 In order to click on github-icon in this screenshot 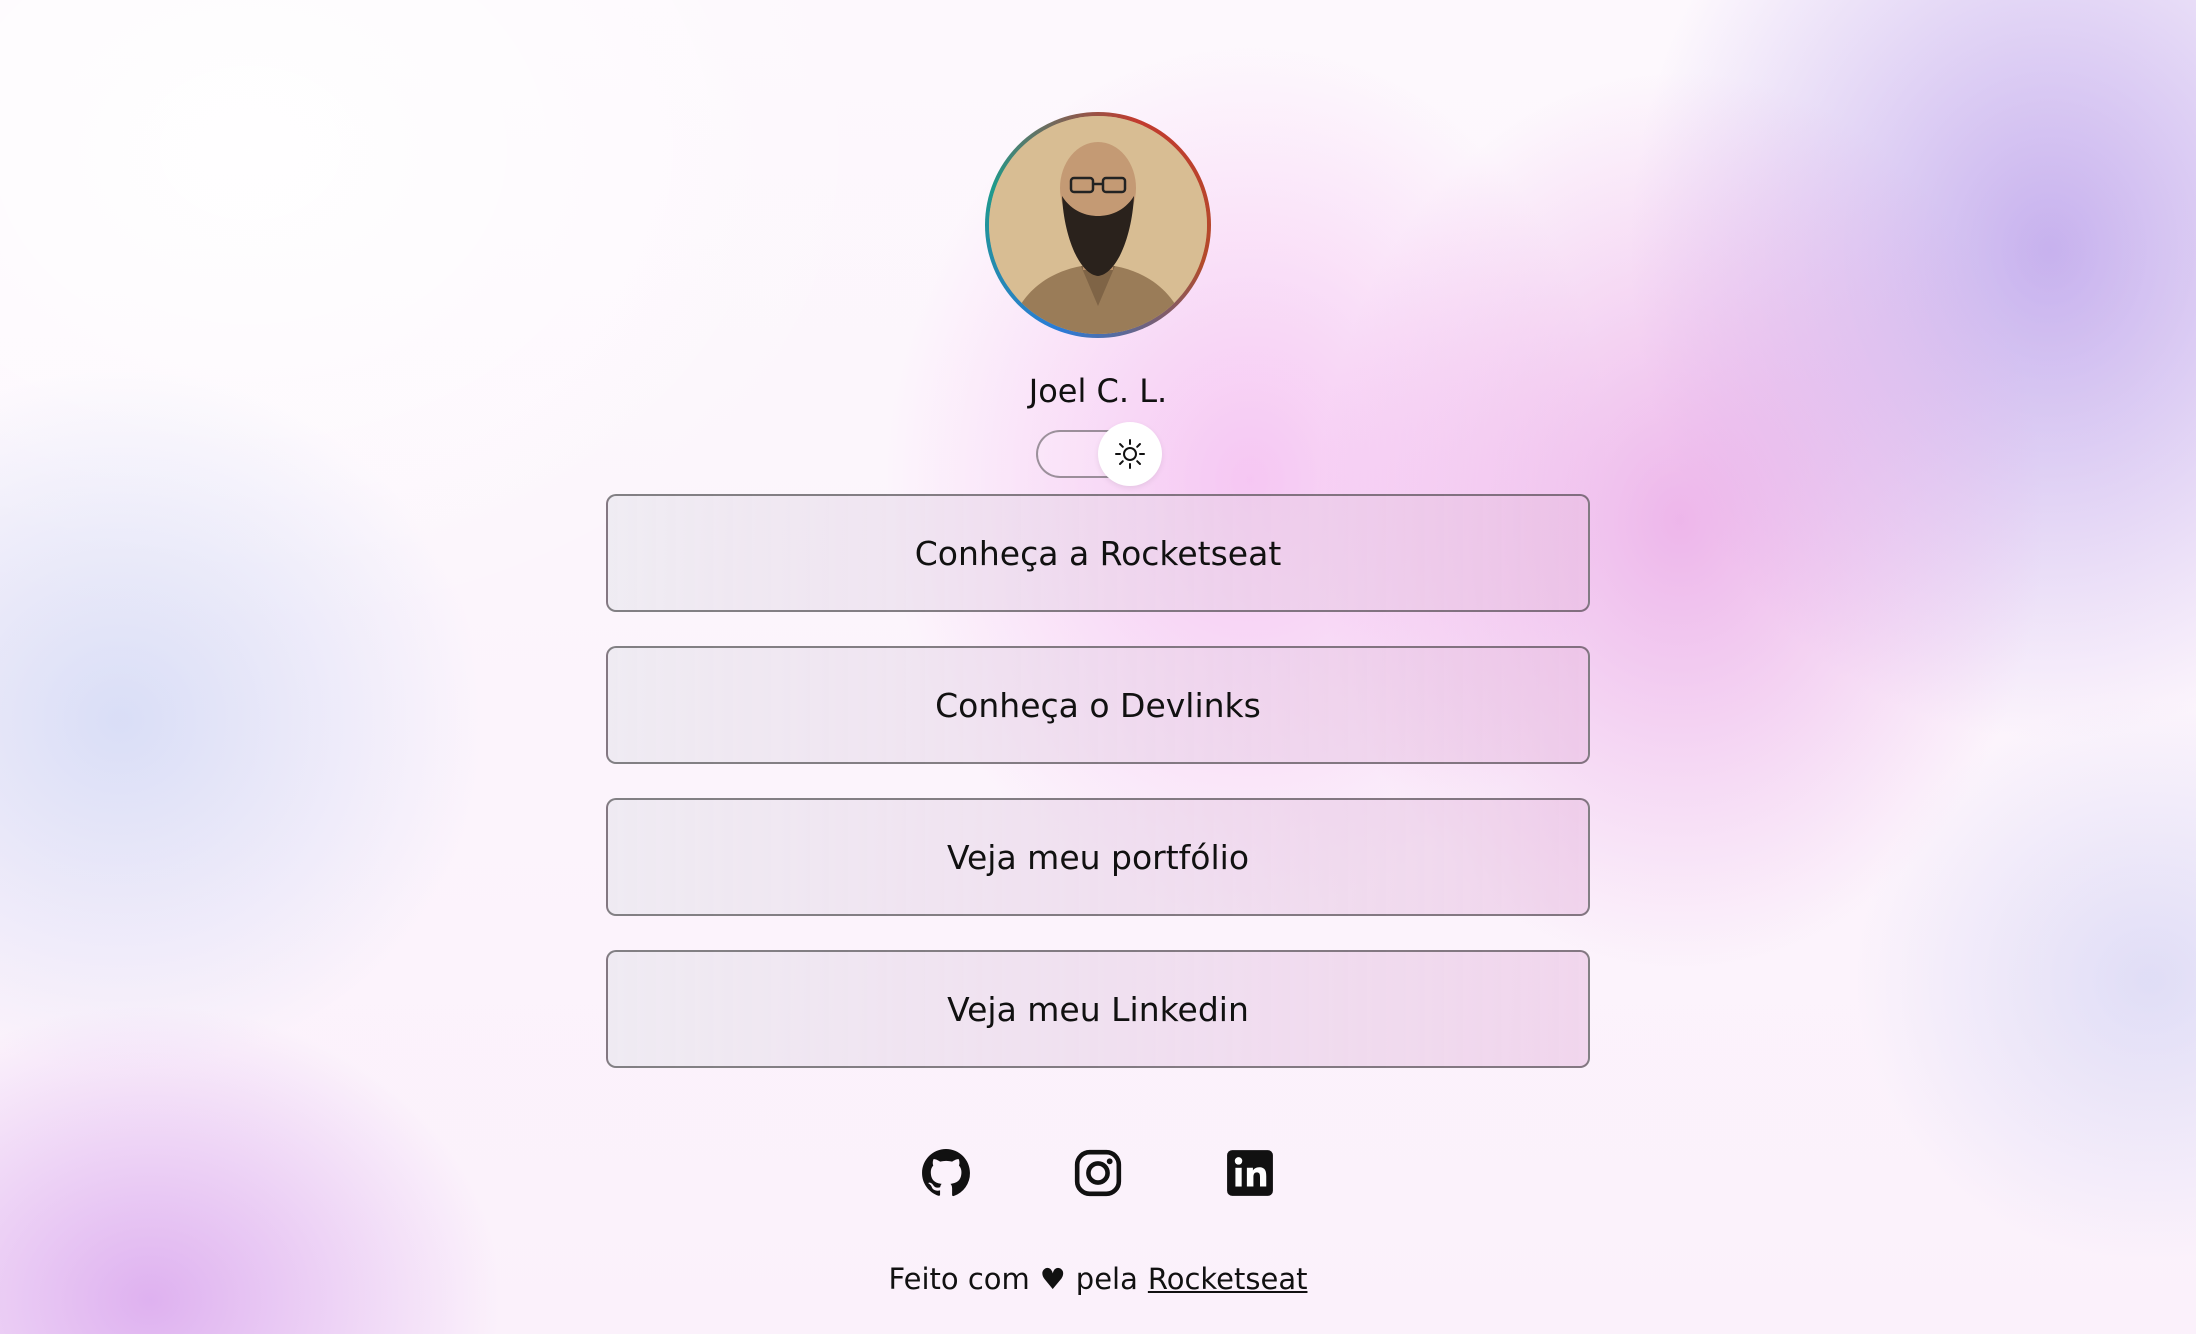, I will do `click(946, 1173)`.